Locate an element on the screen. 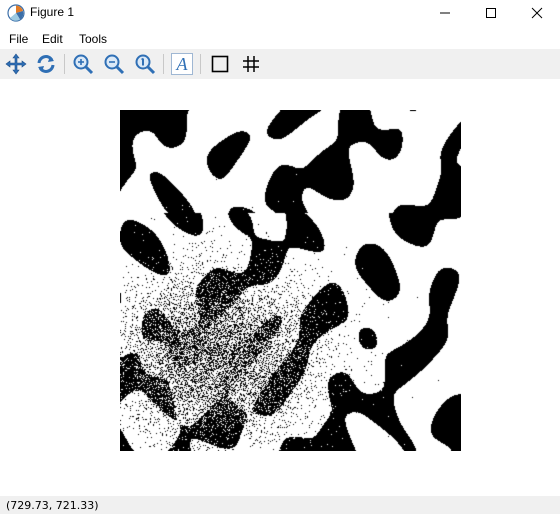 The image size is (560, 514). pan-icon is located at coordinates (16, 64).